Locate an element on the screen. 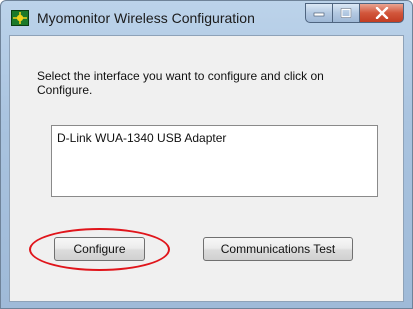 The width and height of the screenshot is (413, 309). window-title: Myomonitor Wireless Configuration is located at coordinates (146, 18).